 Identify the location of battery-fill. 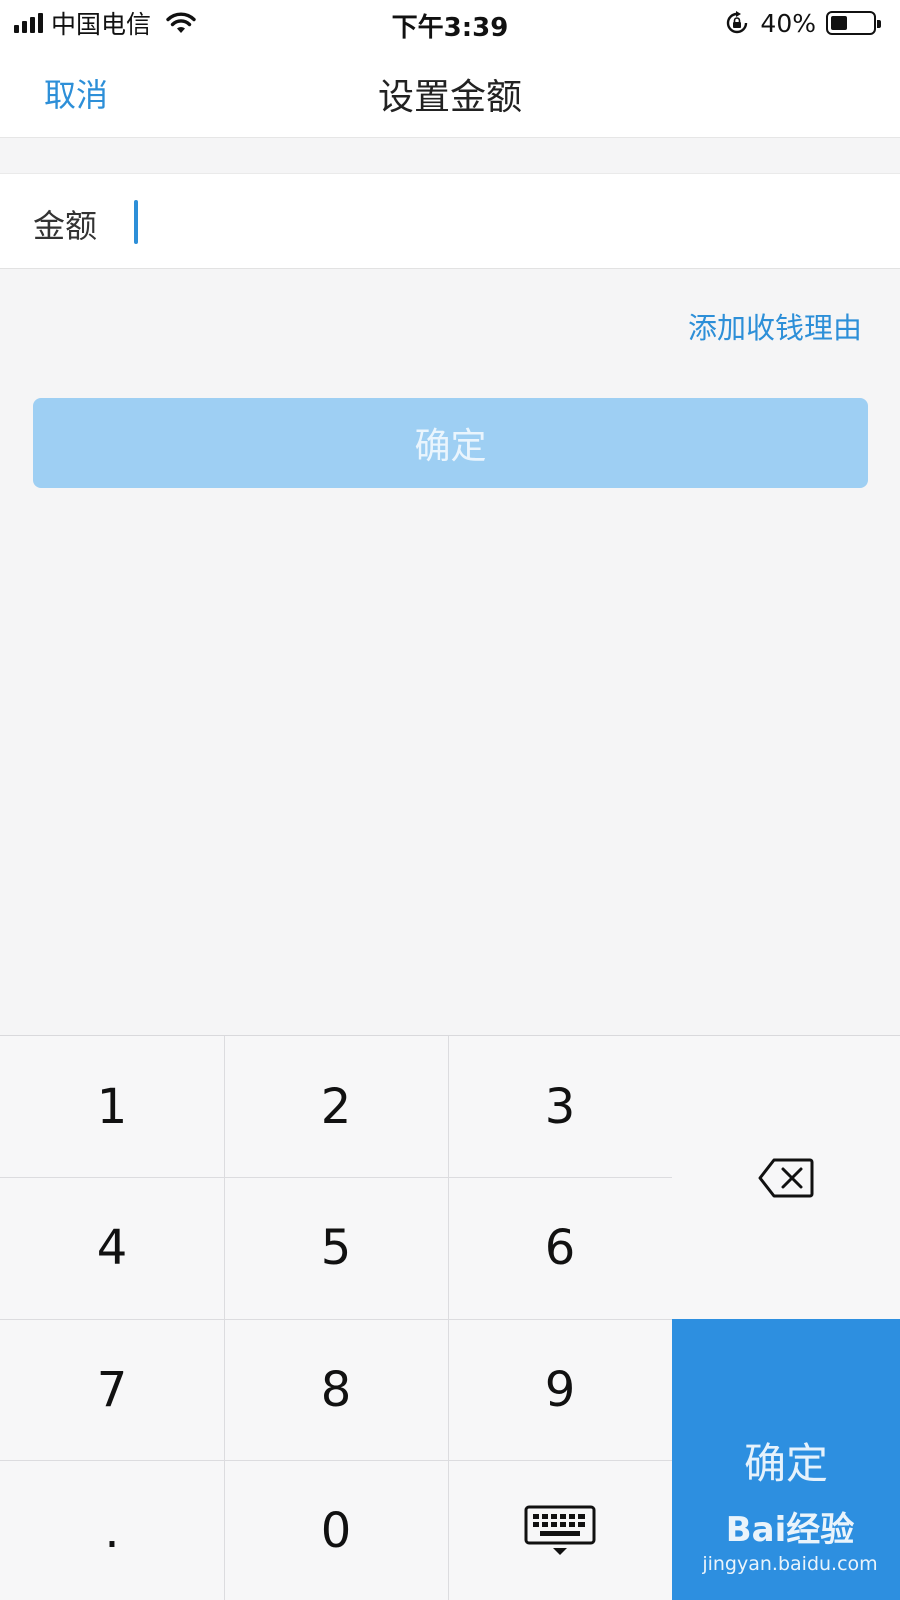
(839, 23).